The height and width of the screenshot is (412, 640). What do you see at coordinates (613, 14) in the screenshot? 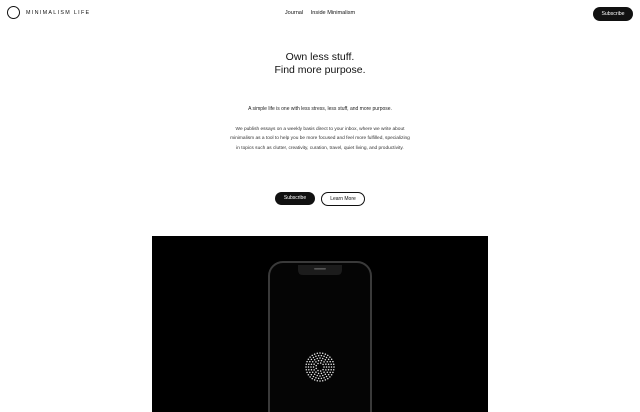
I see `header-subscribe-button: Subscribe` at bounding box center [613, 14].